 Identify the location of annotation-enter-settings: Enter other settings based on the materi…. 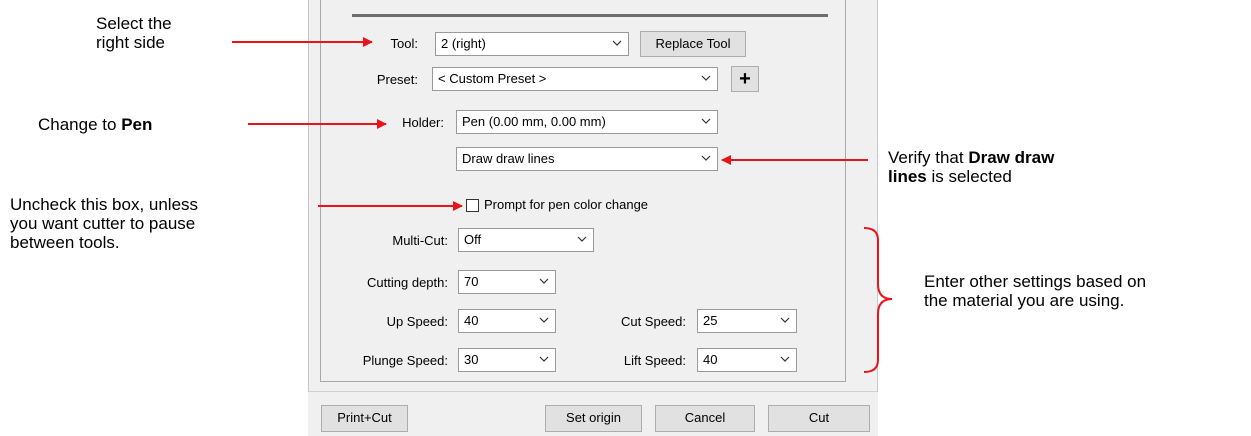
(1035, 291).